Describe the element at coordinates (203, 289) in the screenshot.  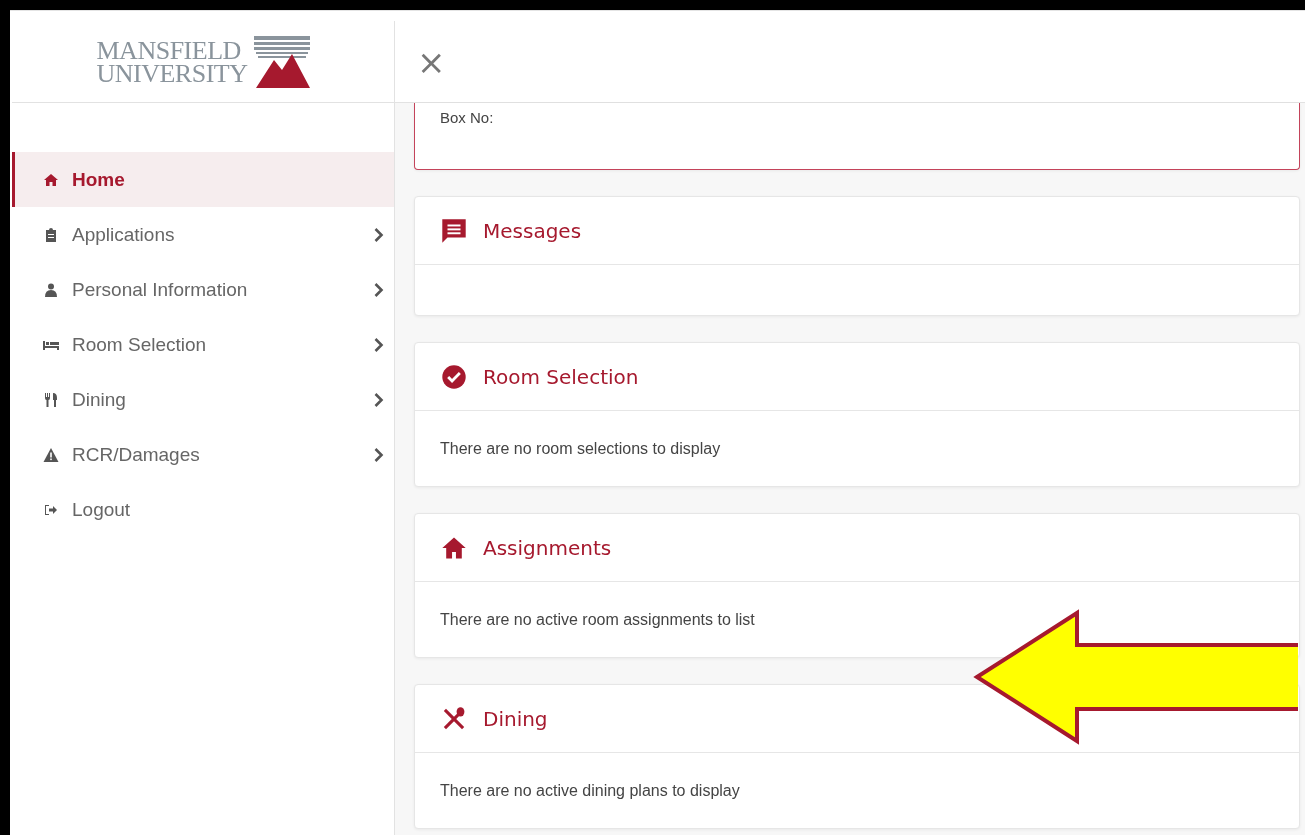
I see `sidebar-item: Personal Information` at that location.